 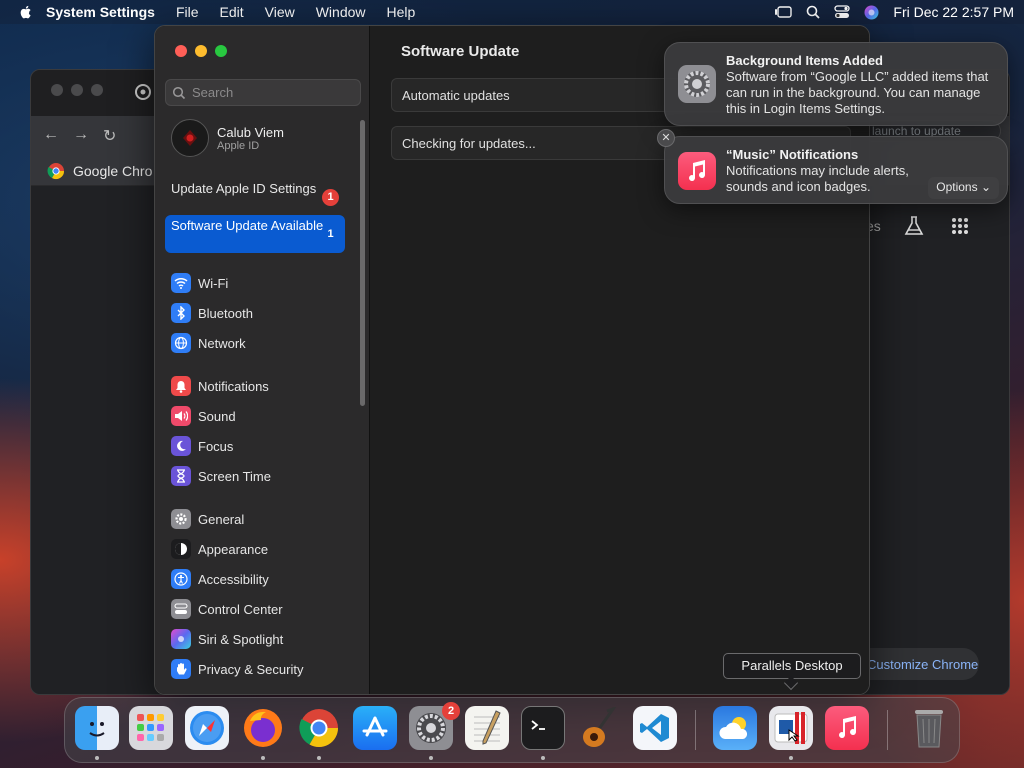 What do you see at coordinates (187, 12) in the screenshot?
I see `menu-file: File` at bounding box center [187, 12].